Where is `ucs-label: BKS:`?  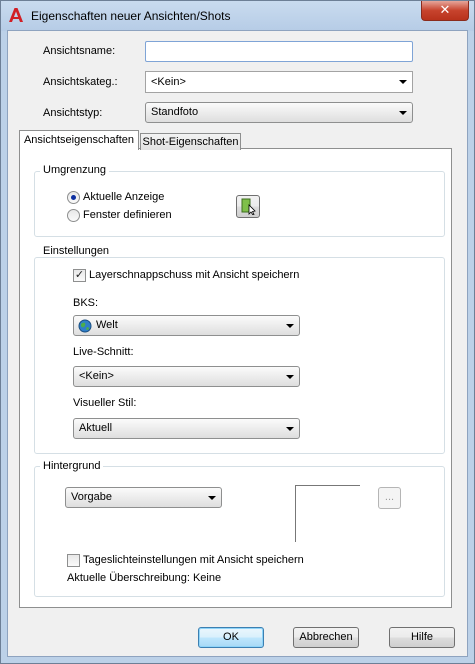
ucs-label: BKS: is located at coordinates (86, 303).